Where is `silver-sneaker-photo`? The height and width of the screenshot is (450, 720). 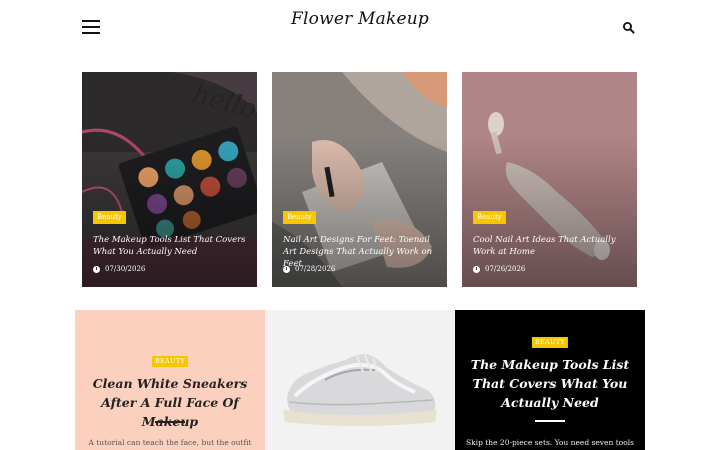
silver-sneaker-photo is located at coordinates (360, 390).